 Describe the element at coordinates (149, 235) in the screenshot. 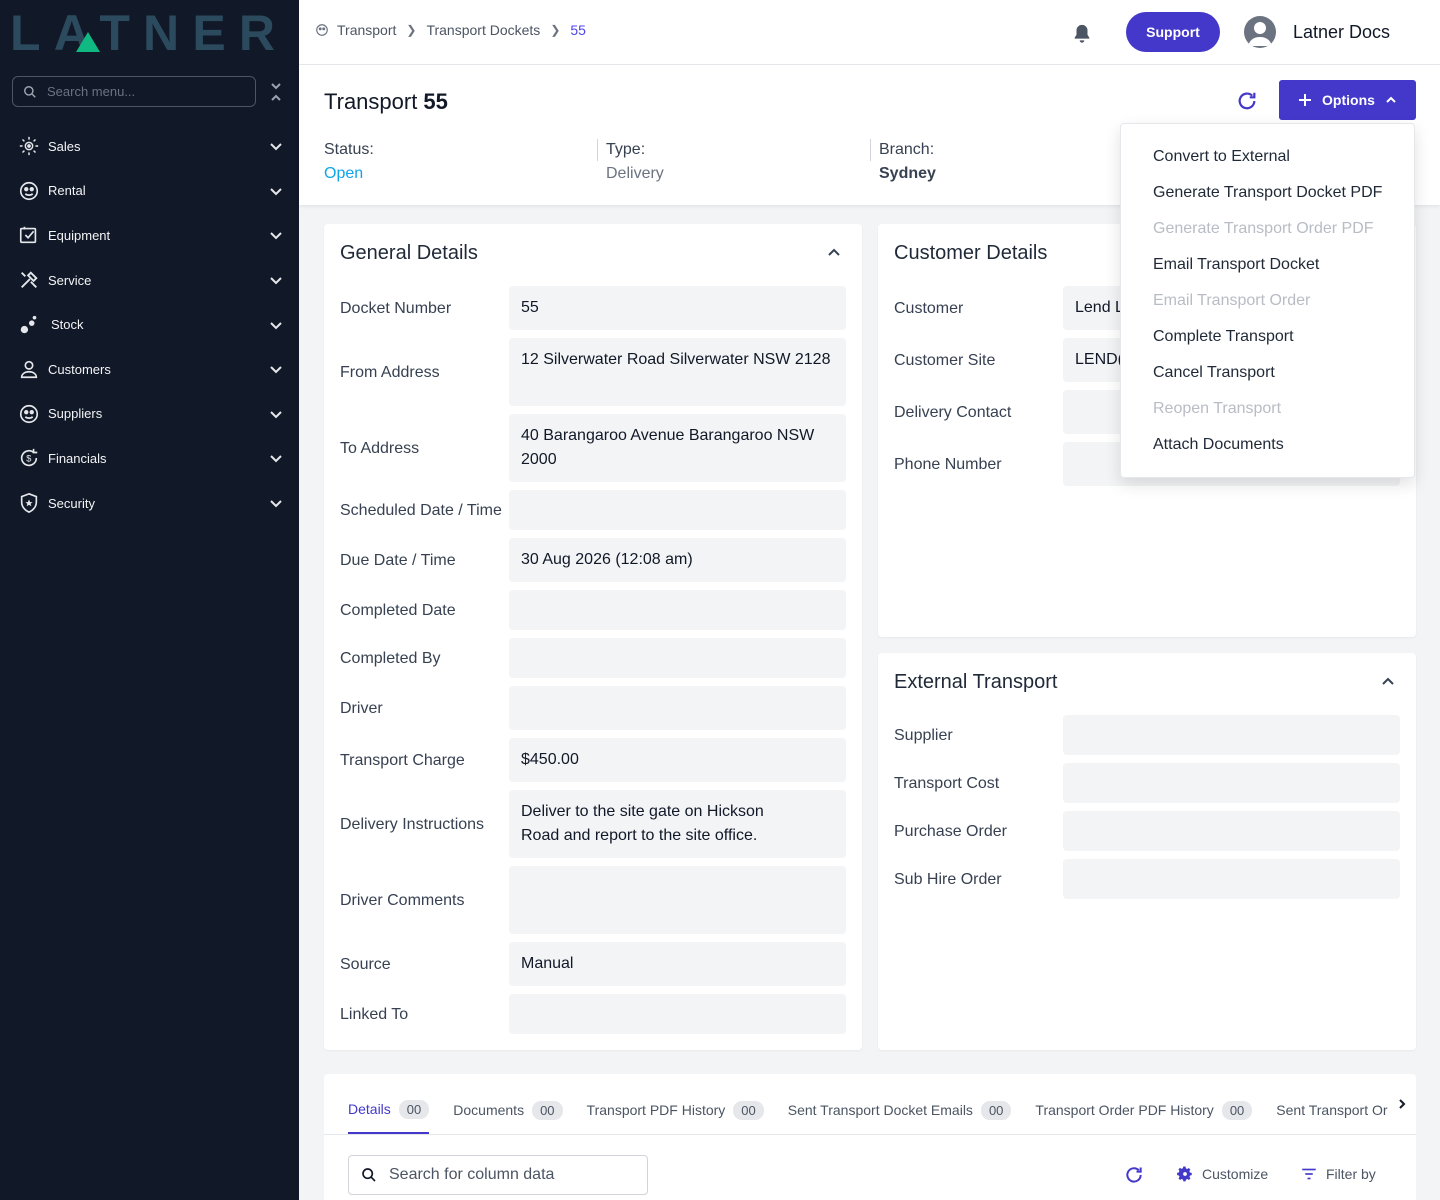

I see `sidebar-item-equipment: Equipment` at that location.